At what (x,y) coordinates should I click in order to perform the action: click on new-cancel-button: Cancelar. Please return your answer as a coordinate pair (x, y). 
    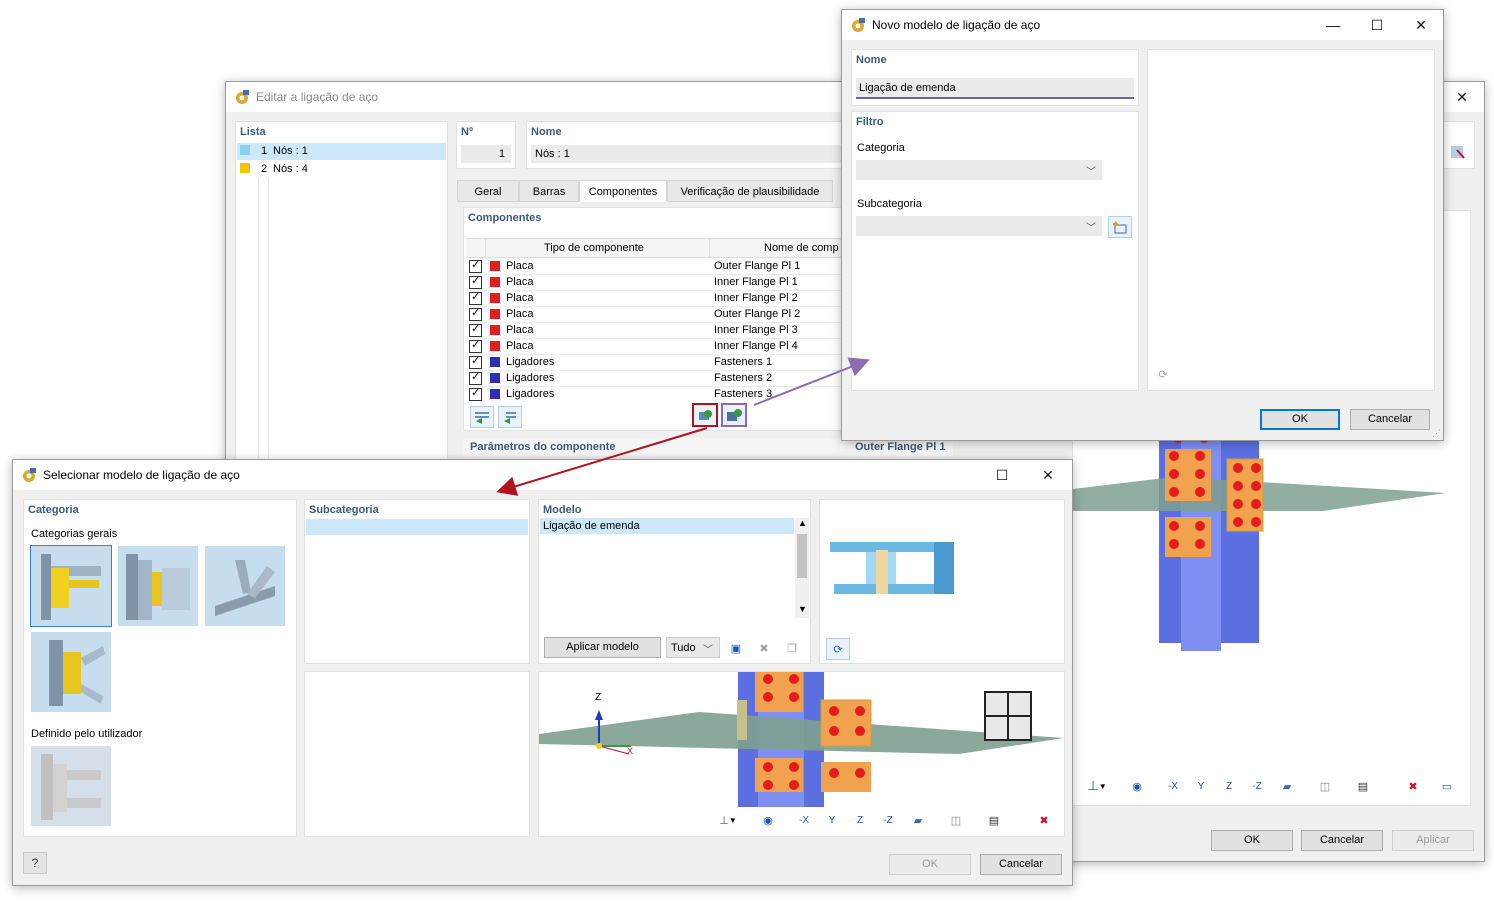
    Looking at the image, I should click on (1390, 419).